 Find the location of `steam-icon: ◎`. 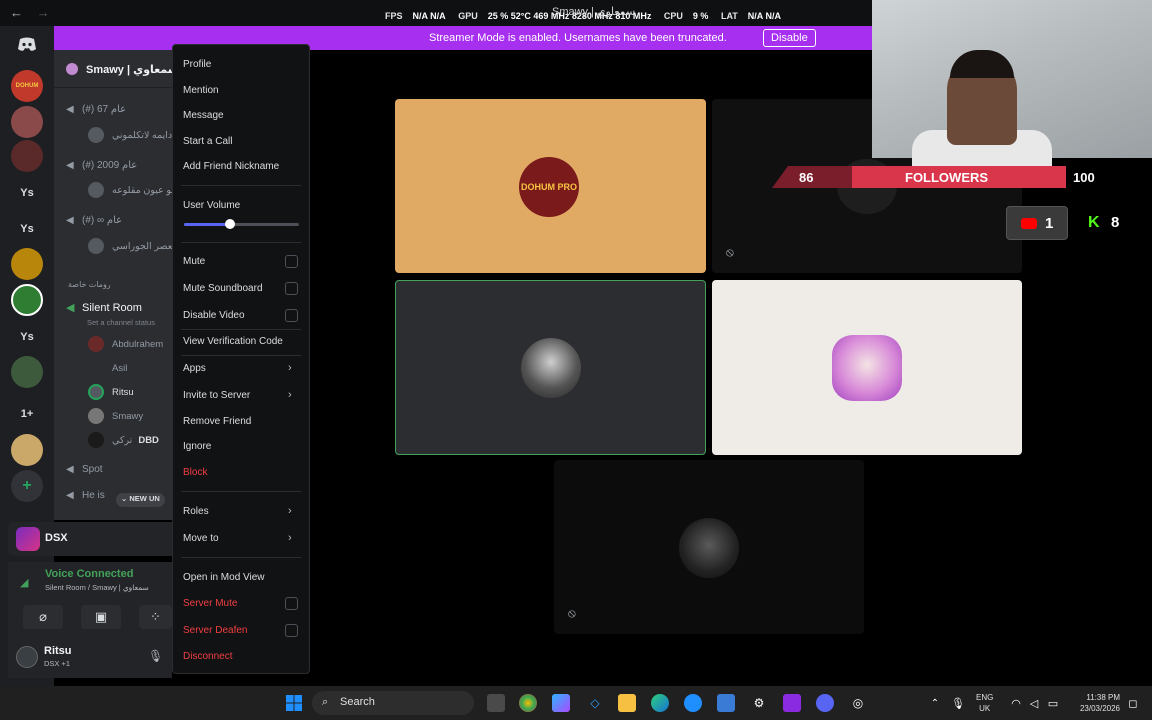

steam-icon: ◎ is located at coordinates (858, 703).